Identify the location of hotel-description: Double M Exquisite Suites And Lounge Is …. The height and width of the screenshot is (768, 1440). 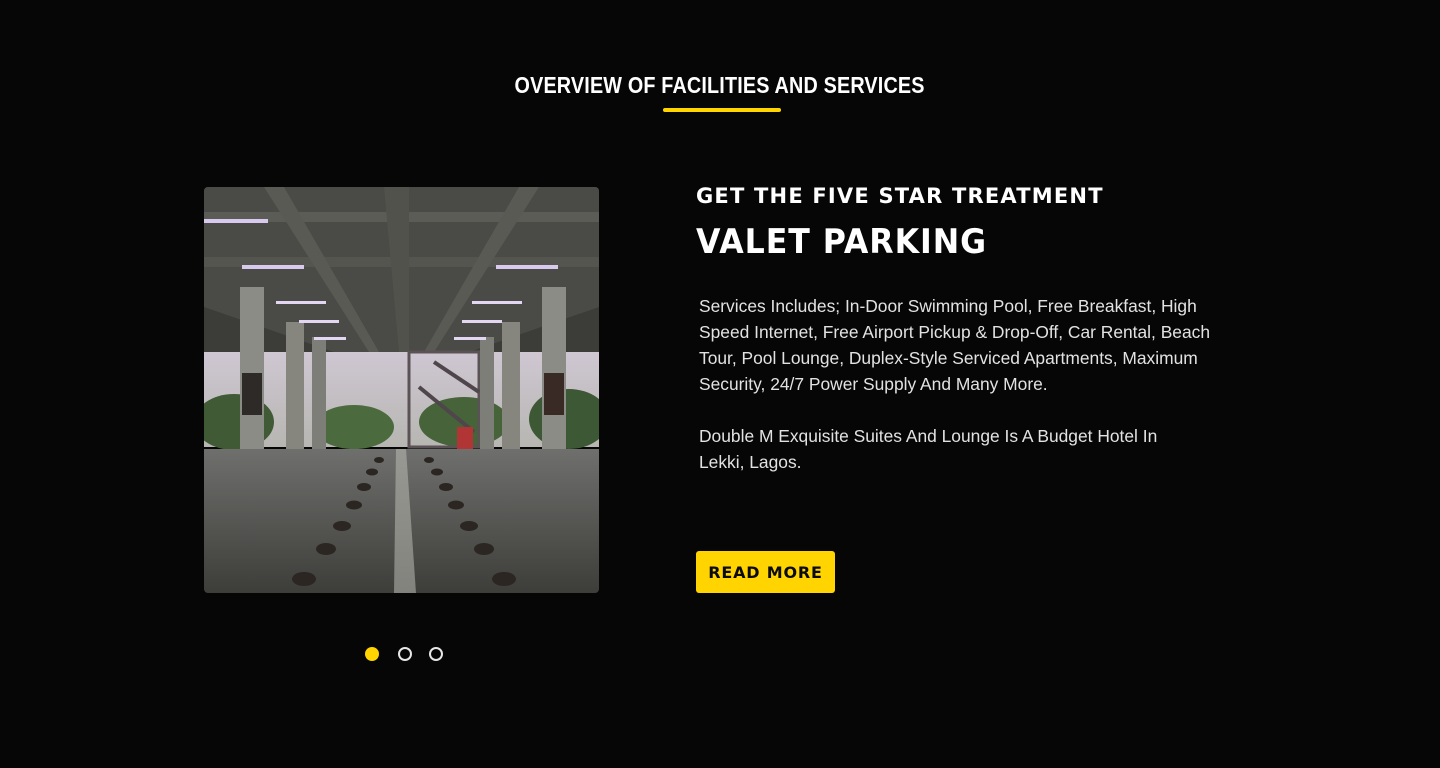
(928, 449).